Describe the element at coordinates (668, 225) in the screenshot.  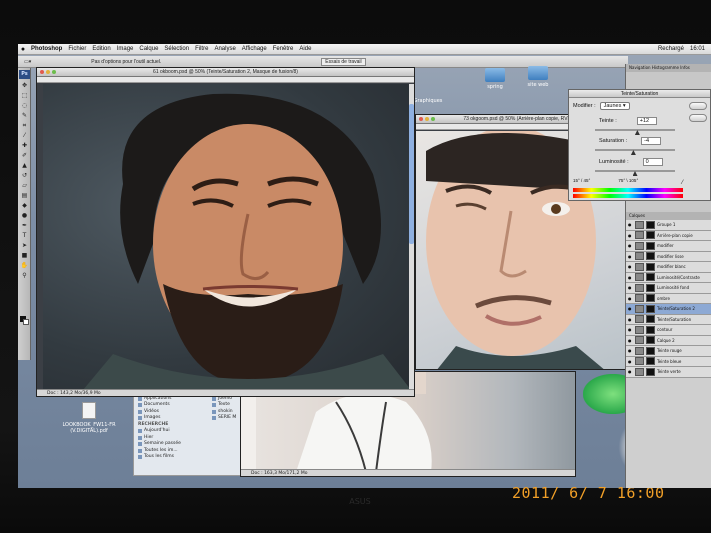
I see `layer-row: ● Groupe 1` at that location.